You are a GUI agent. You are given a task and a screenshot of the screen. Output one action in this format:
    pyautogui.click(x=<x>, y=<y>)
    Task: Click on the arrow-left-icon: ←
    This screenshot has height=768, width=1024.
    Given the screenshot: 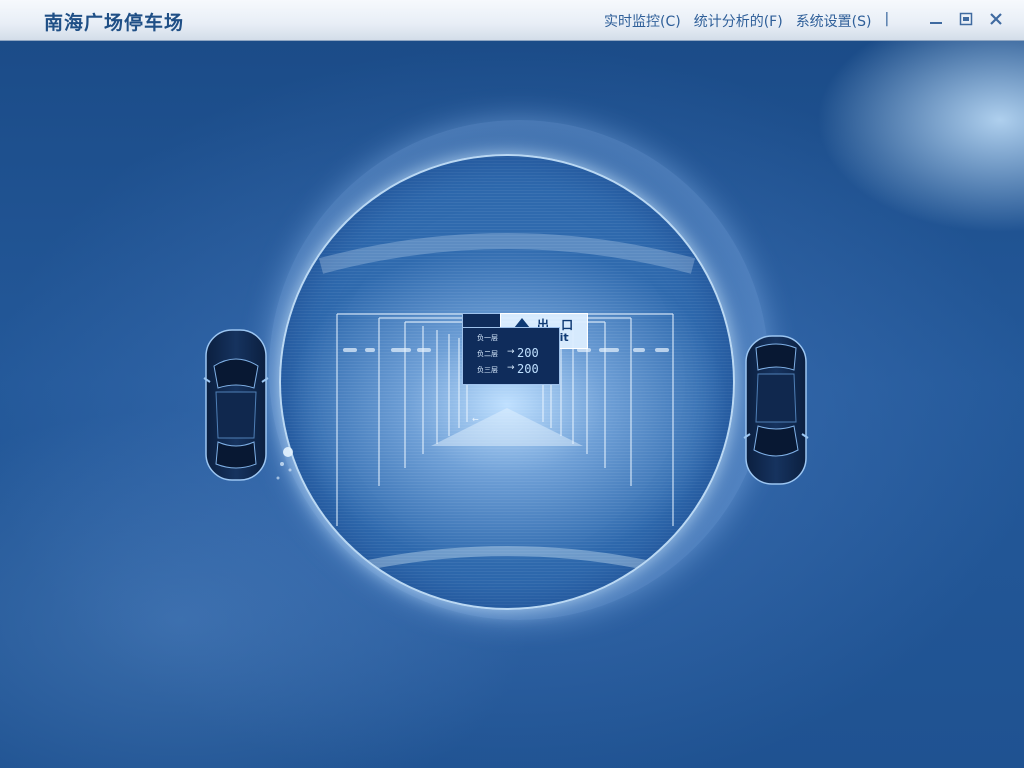 What is the action you would take?
    pyautogui.click(x=475, y=419)
    